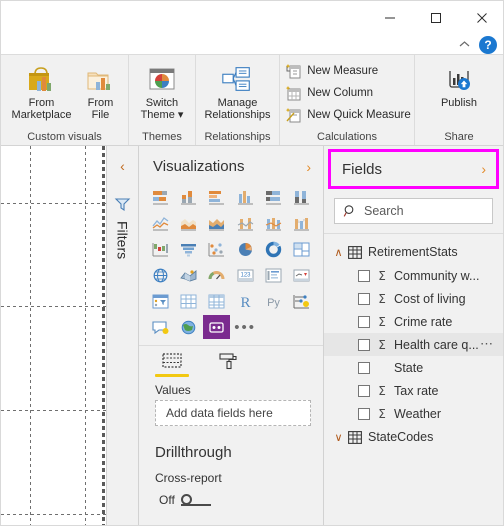  I want to click on svg-text: 123, so click(245, 275).